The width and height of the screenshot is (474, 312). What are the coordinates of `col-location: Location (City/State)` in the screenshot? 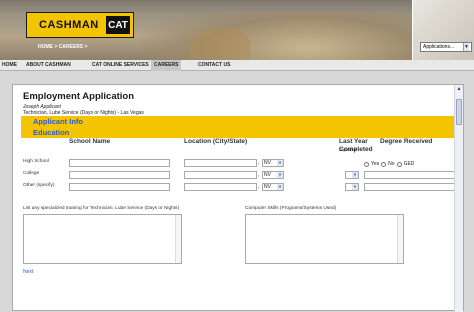 It's located at (216, 141).